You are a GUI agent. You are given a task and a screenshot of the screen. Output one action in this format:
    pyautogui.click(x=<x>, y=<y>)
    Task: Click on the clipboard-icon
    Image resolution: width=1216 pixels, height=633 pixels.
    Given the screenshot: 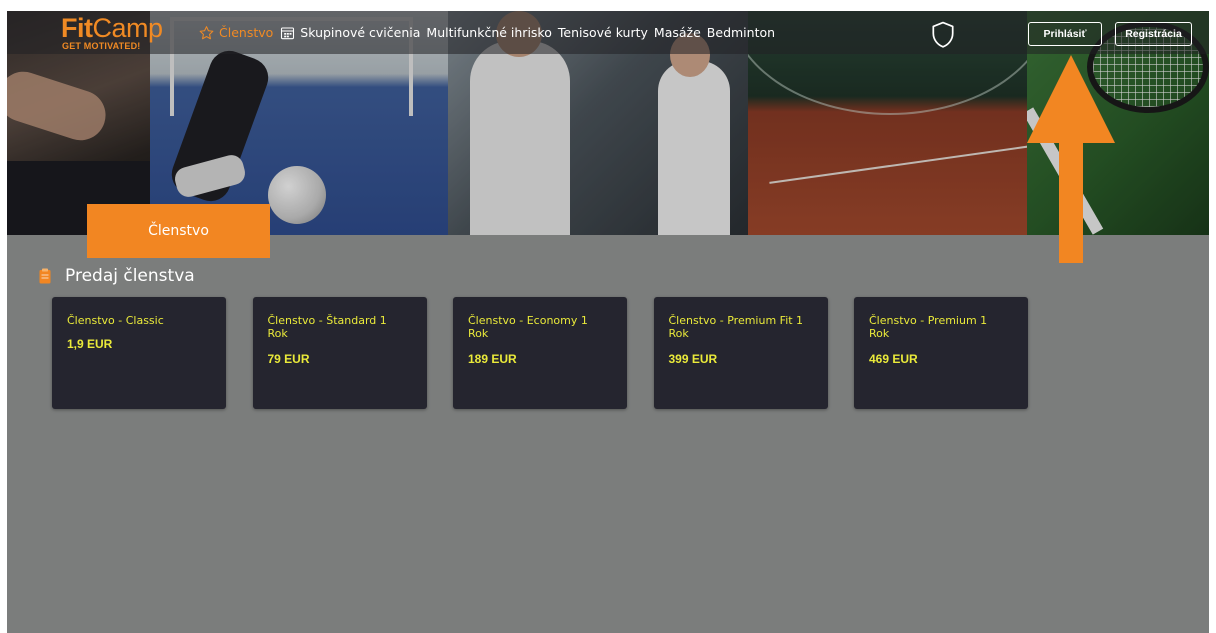 What is the action you would take?
    pyautogui.click(x=45, y=276)
    